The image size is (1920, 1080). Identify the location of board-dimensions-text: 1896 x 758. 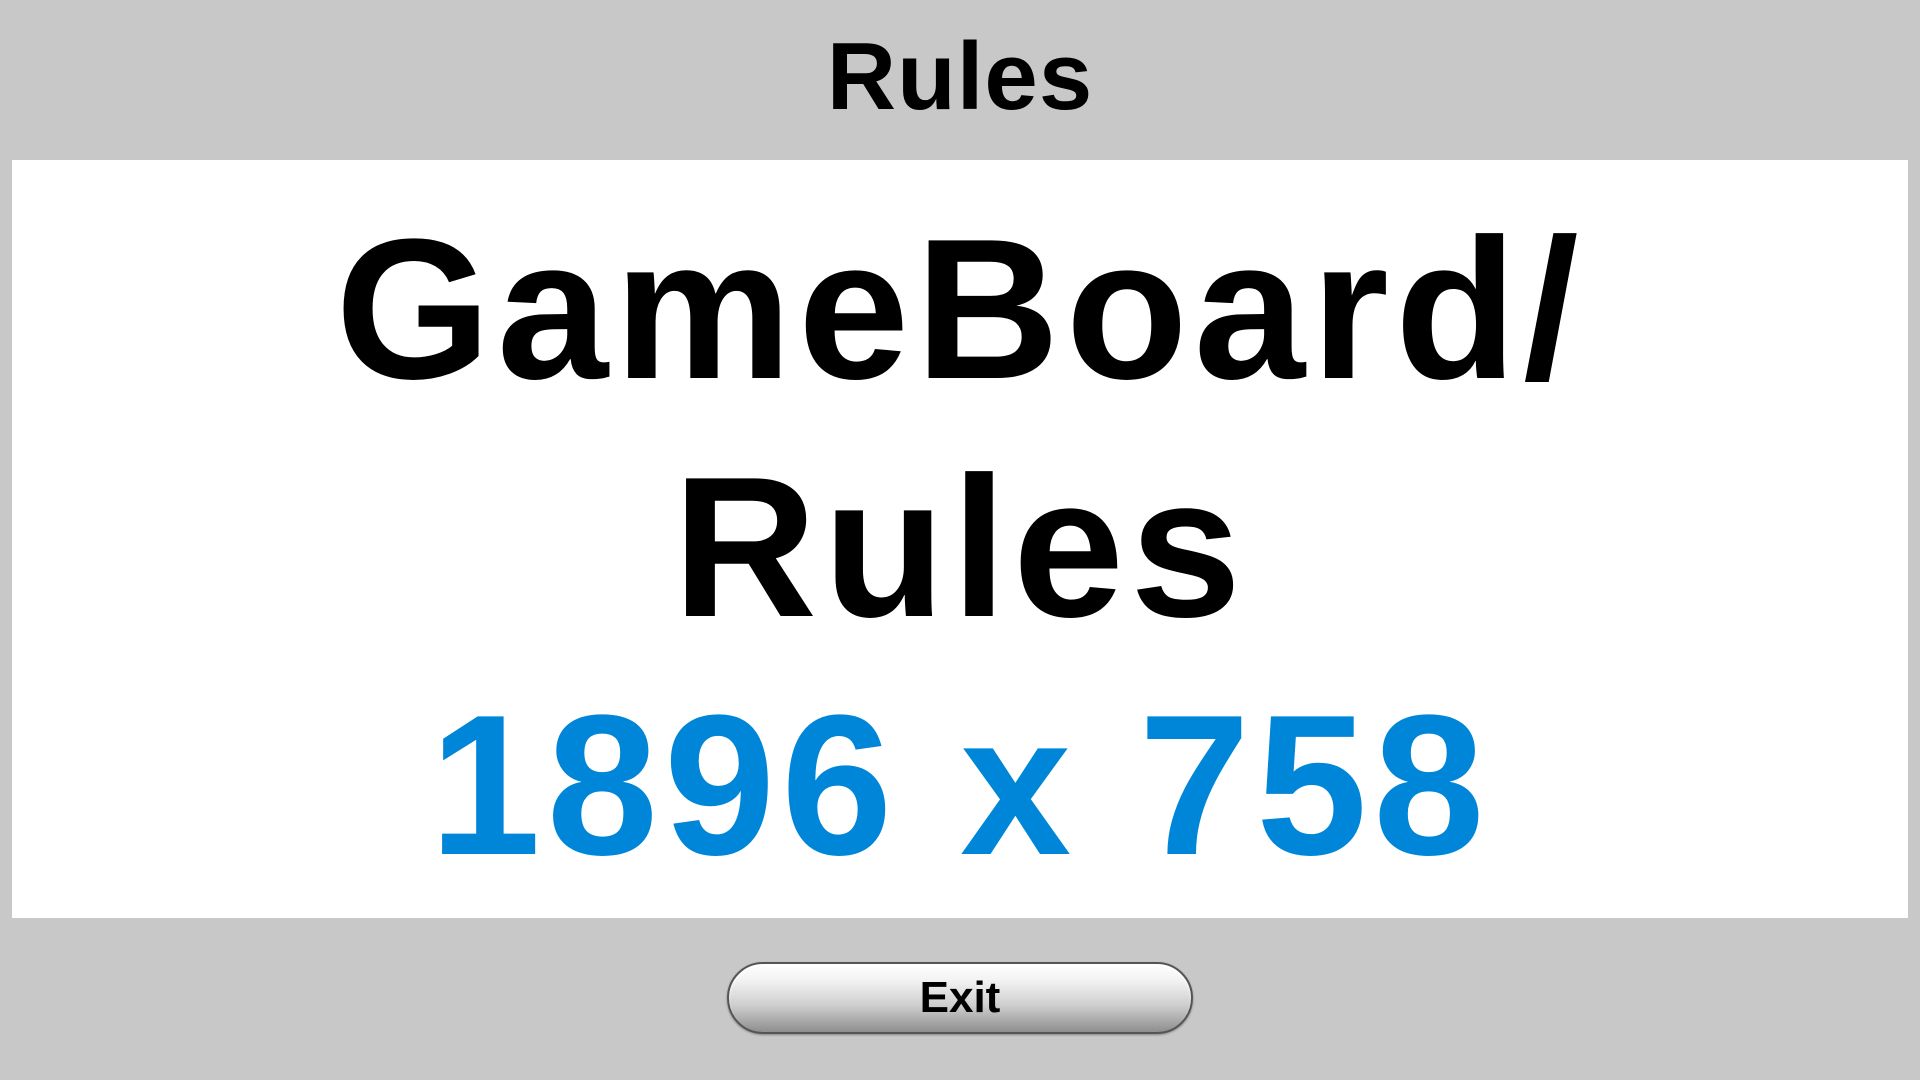
(960, 785).